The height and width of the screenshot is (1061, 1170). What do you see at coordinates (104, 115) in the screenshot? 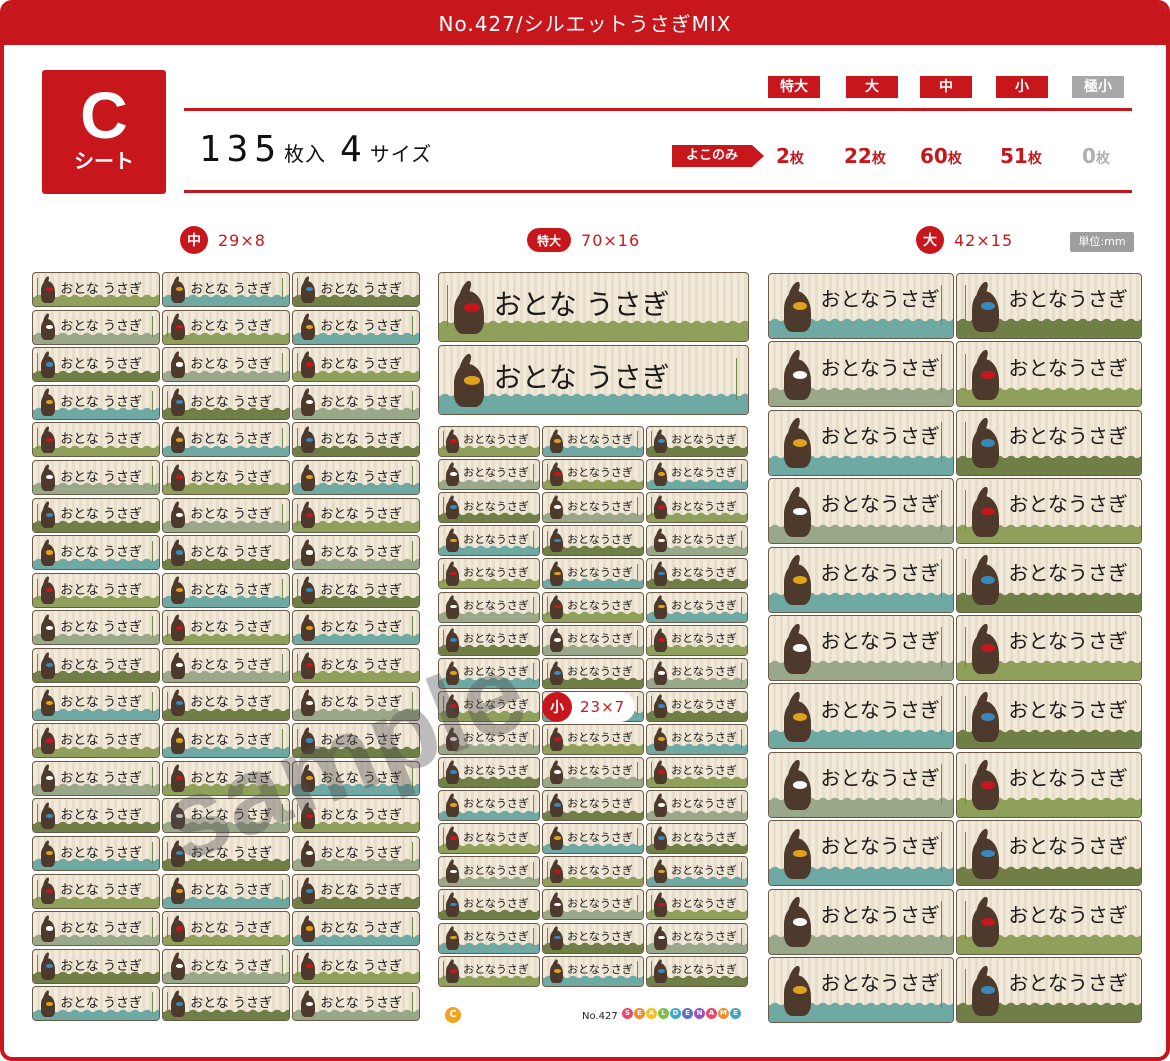
I see `sheet-letter: C` at bounding box center [104, 115].